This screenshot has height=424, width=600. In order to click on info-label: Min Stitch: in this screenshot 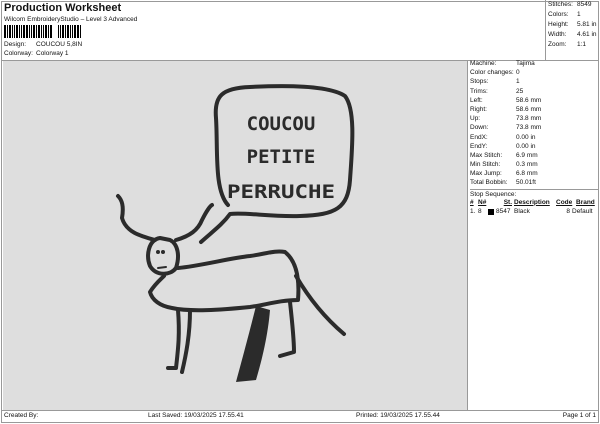, I will do `click(485, 165)`.